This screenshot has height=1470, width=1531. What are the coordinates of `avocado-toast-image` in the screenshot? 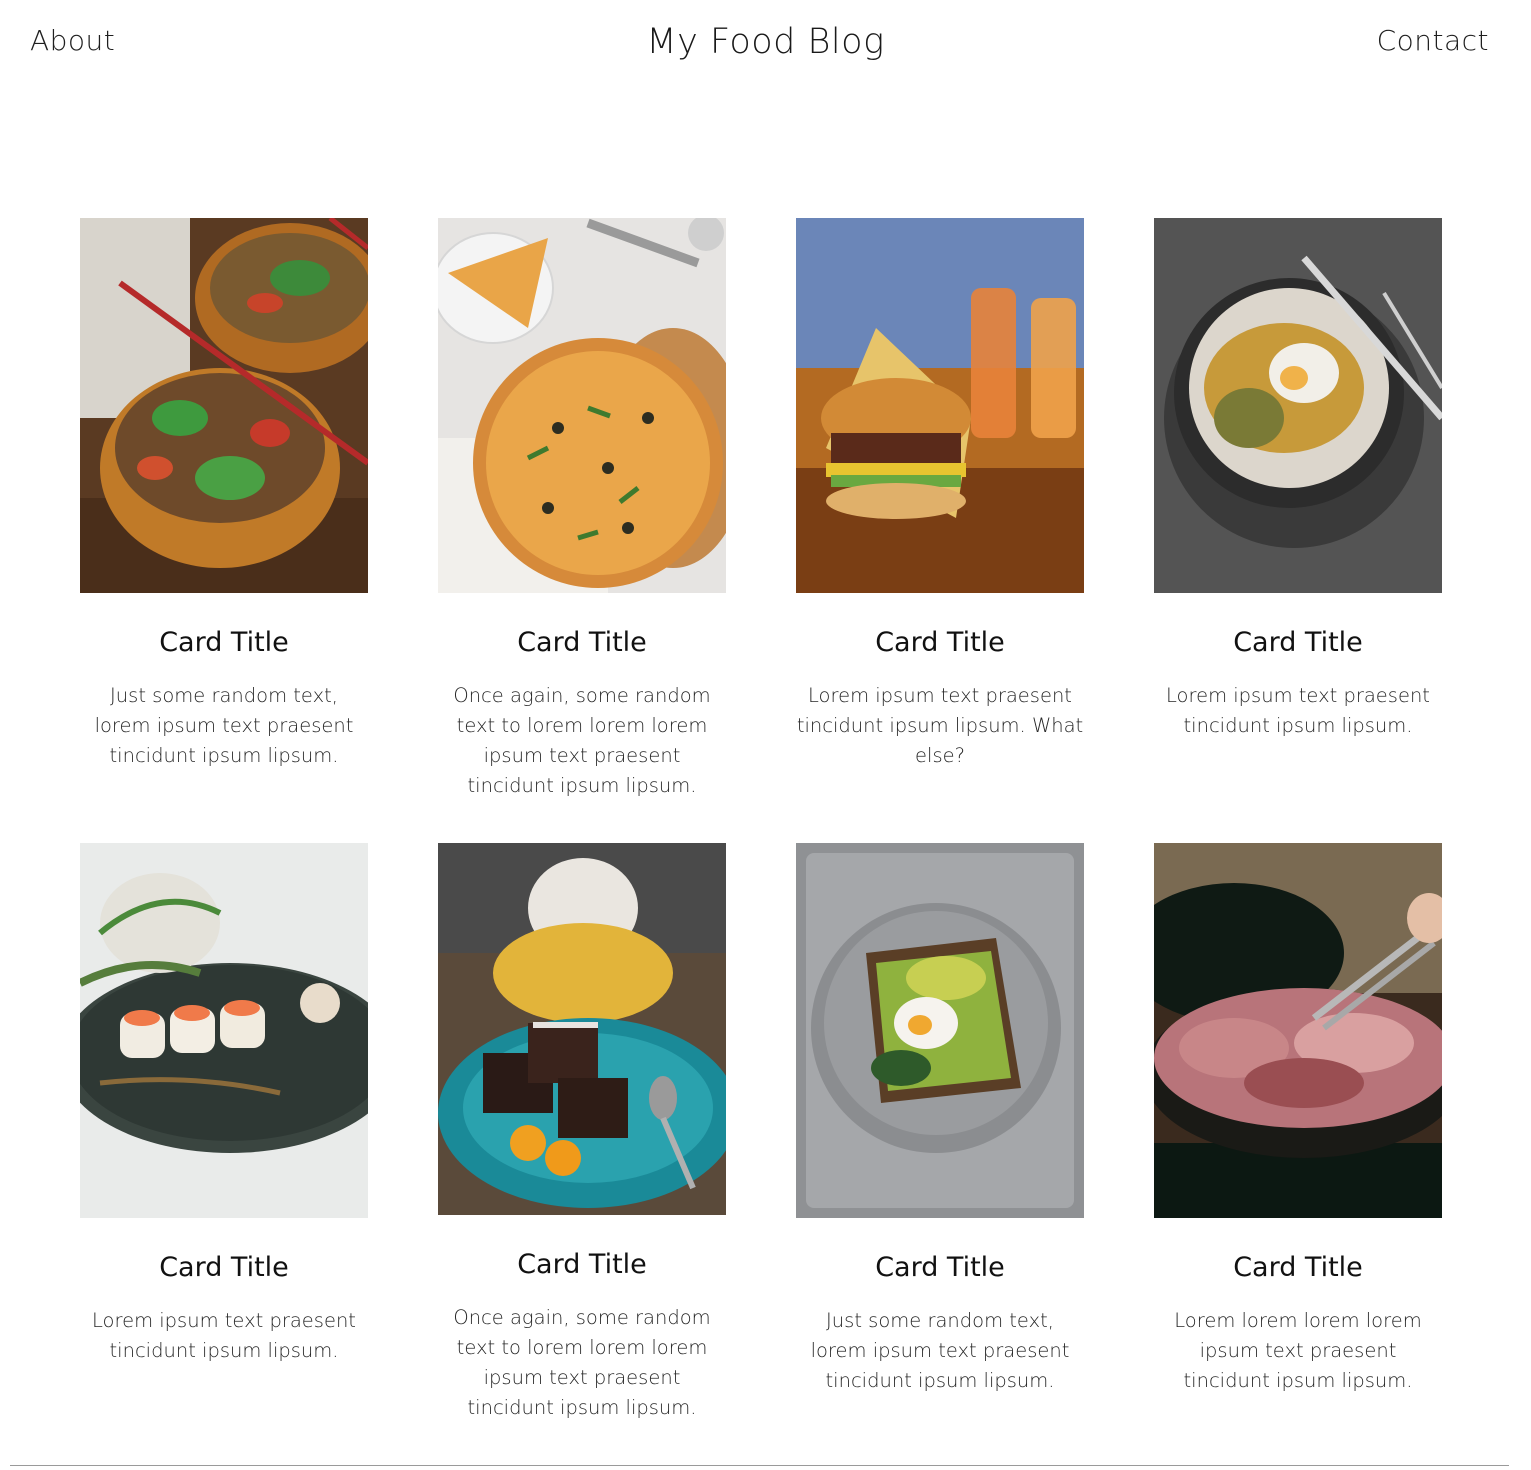 It's located at (940, 1030).